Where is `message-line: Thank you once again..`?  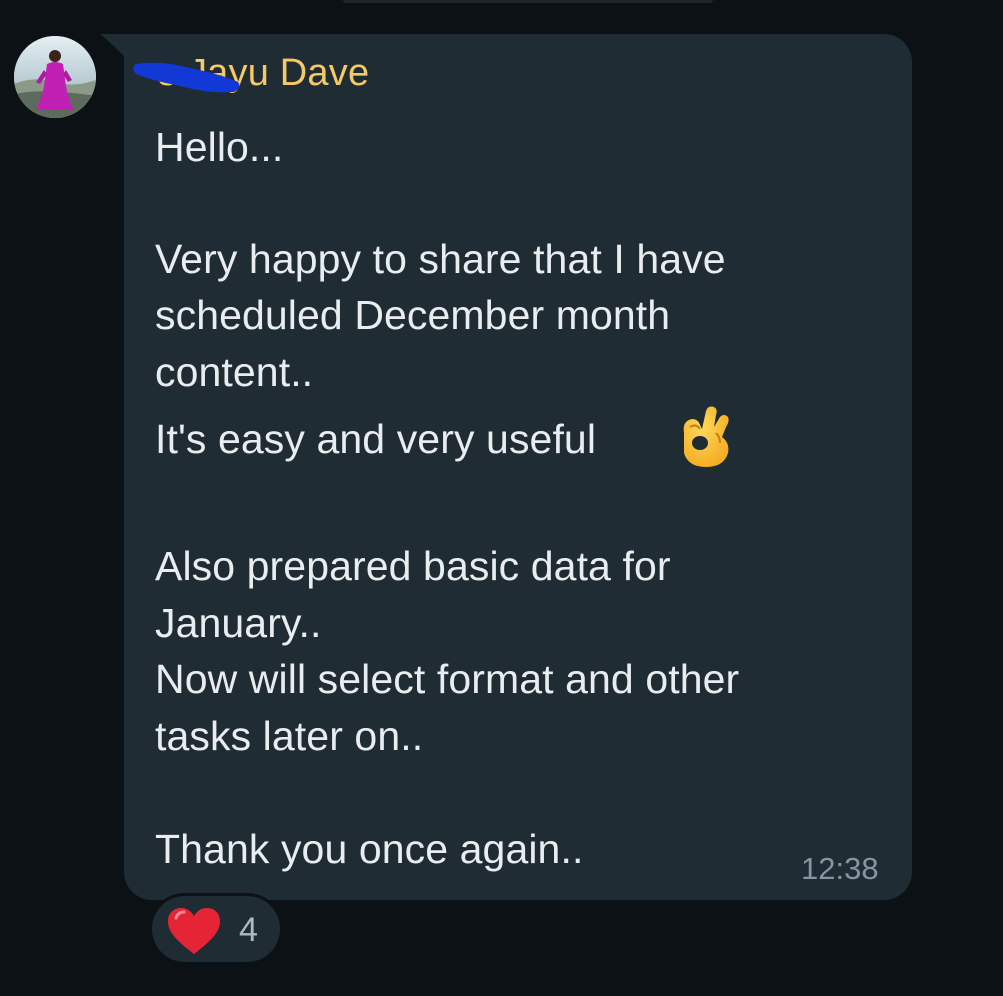
message-line: Thank you once again.. is located at coordinates (369, 849).